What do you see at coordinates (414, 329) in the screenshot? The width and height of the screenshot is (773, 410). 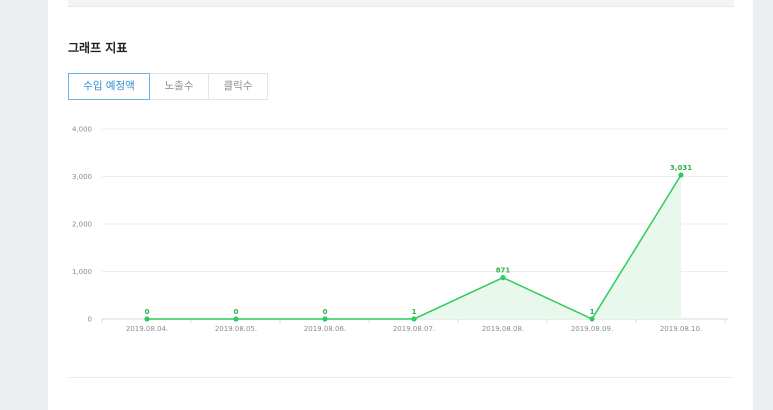 I see `x-tick-label: 2019.08.07.` at bounding box center [414, 329].